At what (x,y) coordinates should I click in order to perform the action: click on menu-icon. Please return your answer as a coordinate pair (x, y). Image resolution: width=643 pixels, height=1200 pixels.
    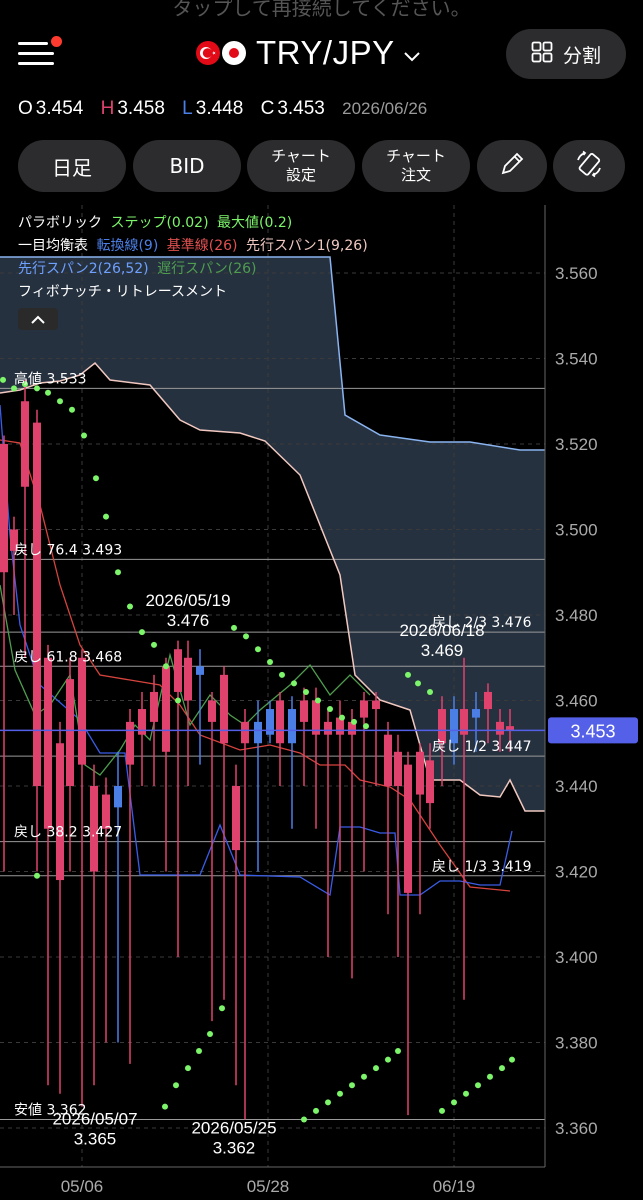
    Looking at the image, I should click on (33, 43).